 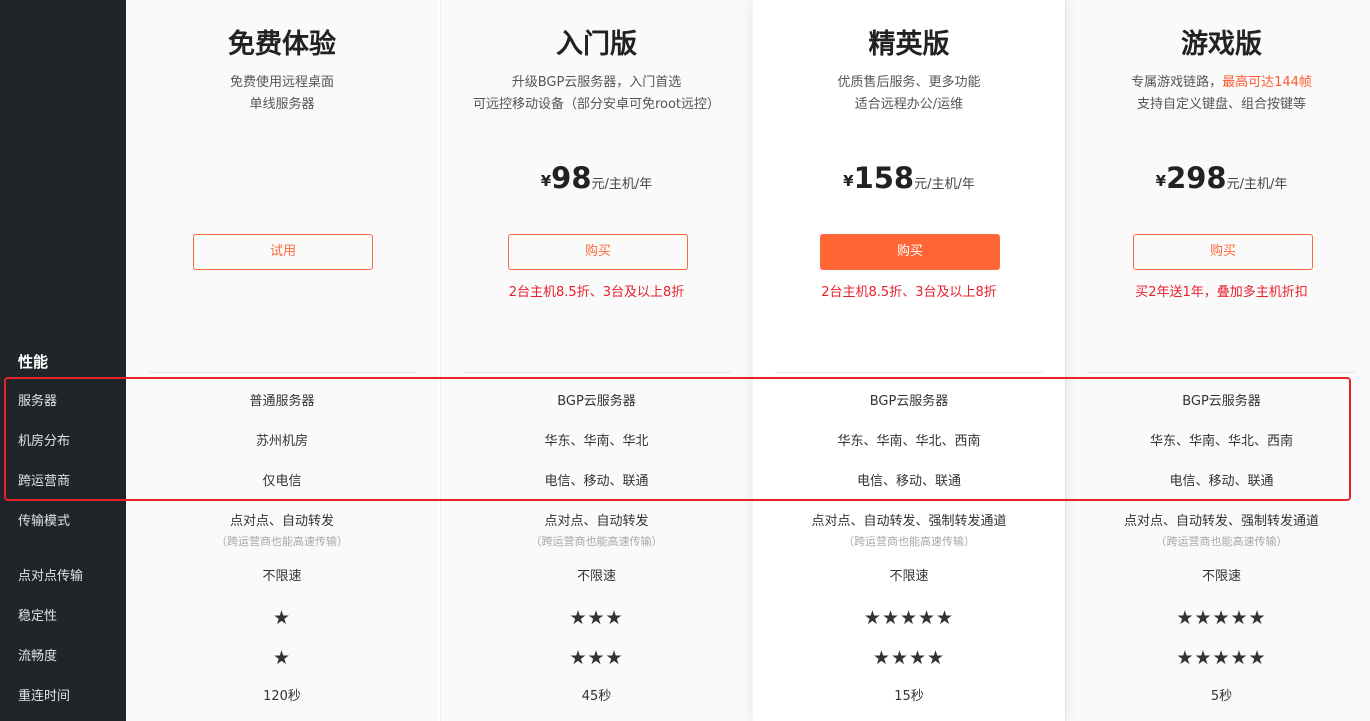 What do you see at coordinates (909, 44) in the screenshot?
I see `plan-name: 精英版` at bounding box center [909, 44].